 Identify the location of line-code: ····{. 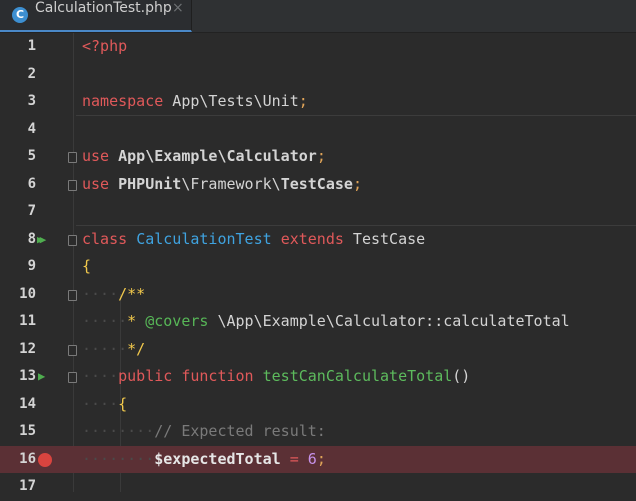
(104, 405).